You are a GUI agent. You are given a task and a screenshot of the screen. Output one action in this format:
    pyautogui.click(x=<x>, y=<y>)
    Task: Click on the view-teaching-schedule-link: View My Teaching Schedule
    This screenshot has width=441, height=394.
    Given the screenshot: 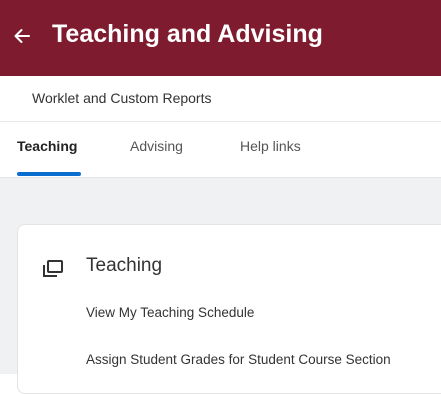 What is the action you would take?
    pyautogui.click(x=170, y=312)
    